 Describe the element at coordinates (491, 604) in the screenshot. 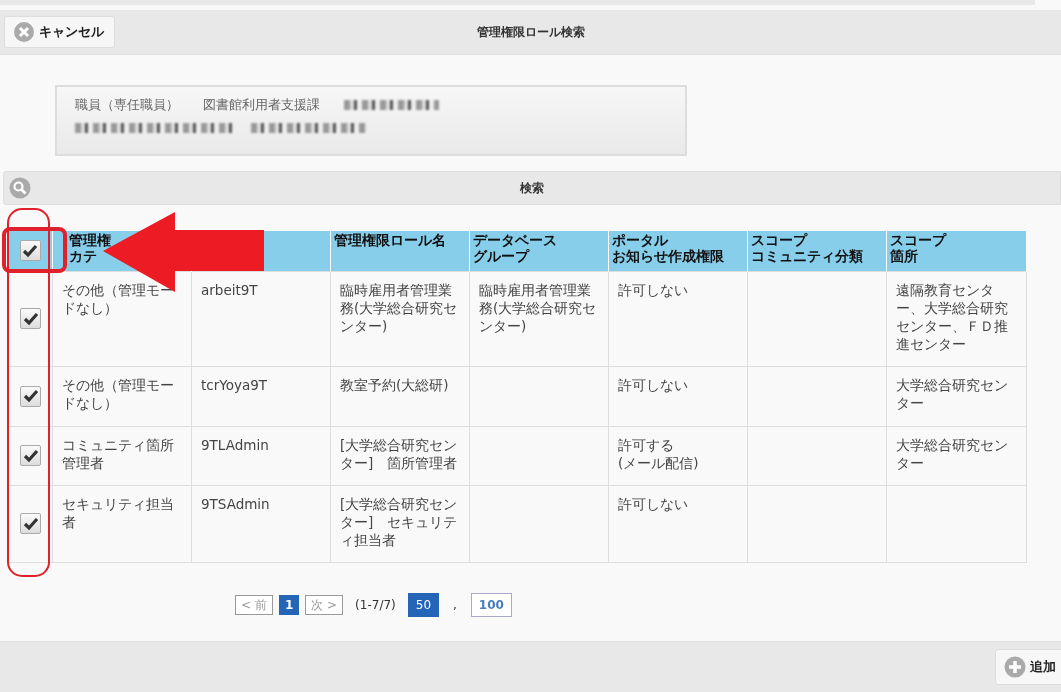

I see `page-size-option: 100` at that location.